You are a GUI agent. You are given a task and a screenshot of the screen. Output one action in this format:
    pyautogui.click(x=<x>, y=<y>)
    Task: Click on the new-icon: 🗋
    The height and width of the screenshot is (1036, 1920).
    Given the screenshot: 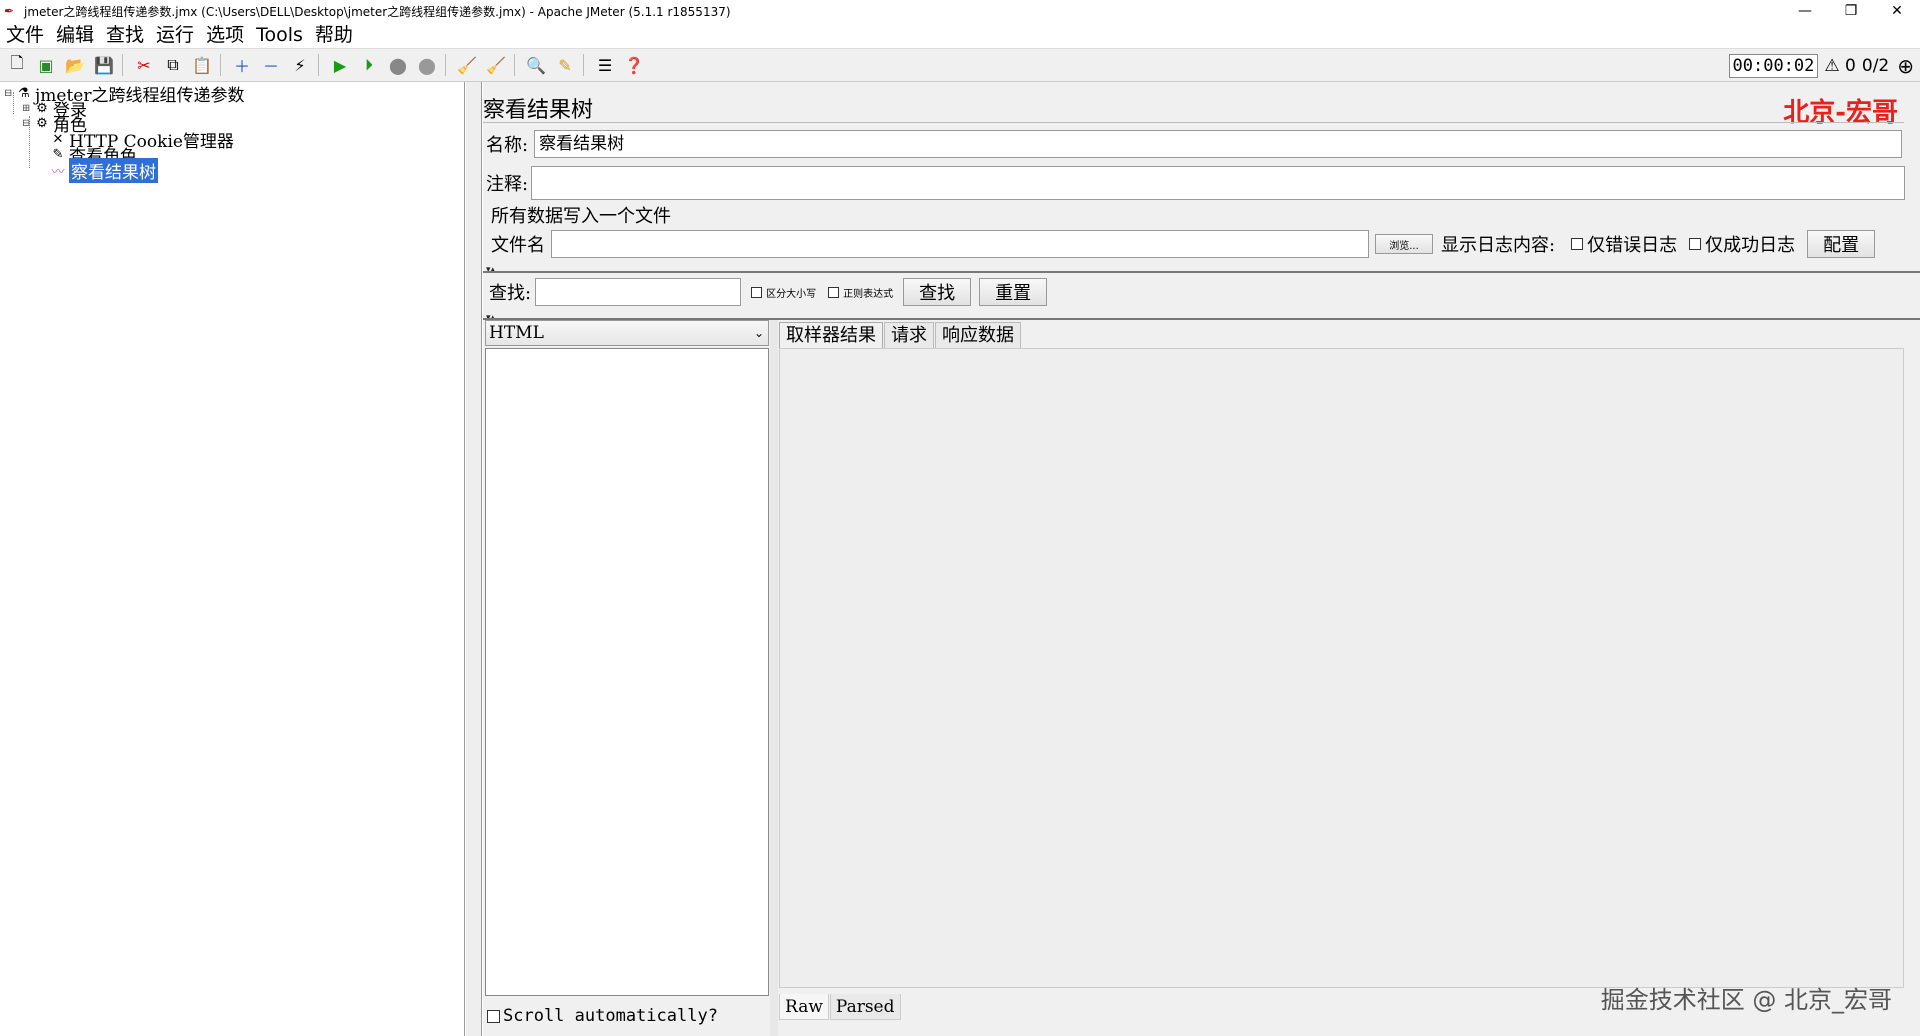 What is the action you would take?
    pyautogui.click(x=17, y=65)
    